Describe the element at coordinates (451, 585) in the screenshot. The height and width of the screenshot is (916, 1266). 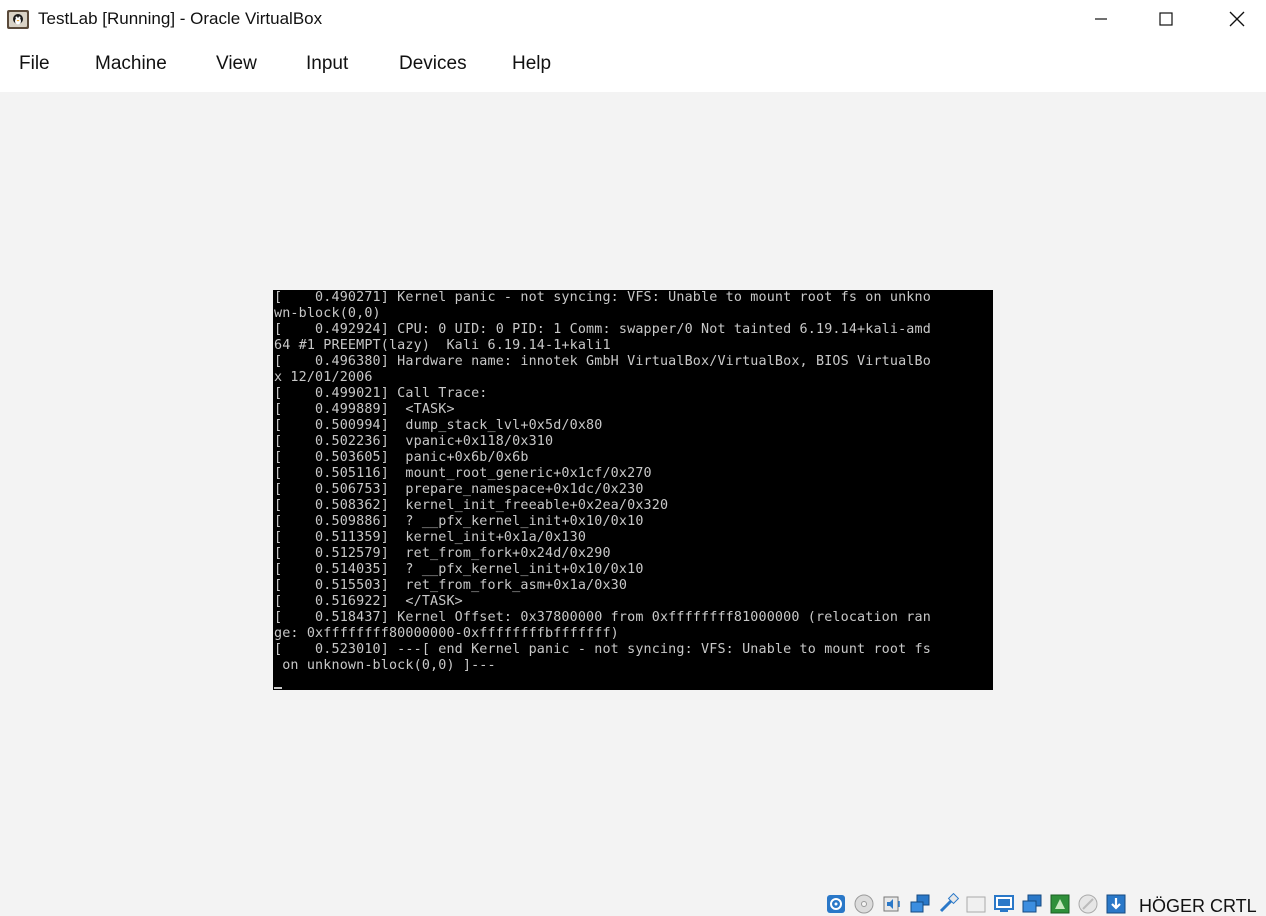
I see `console-line: [ 0.515503] ret_from_fork_asm+0x1a/0x30` at that location.